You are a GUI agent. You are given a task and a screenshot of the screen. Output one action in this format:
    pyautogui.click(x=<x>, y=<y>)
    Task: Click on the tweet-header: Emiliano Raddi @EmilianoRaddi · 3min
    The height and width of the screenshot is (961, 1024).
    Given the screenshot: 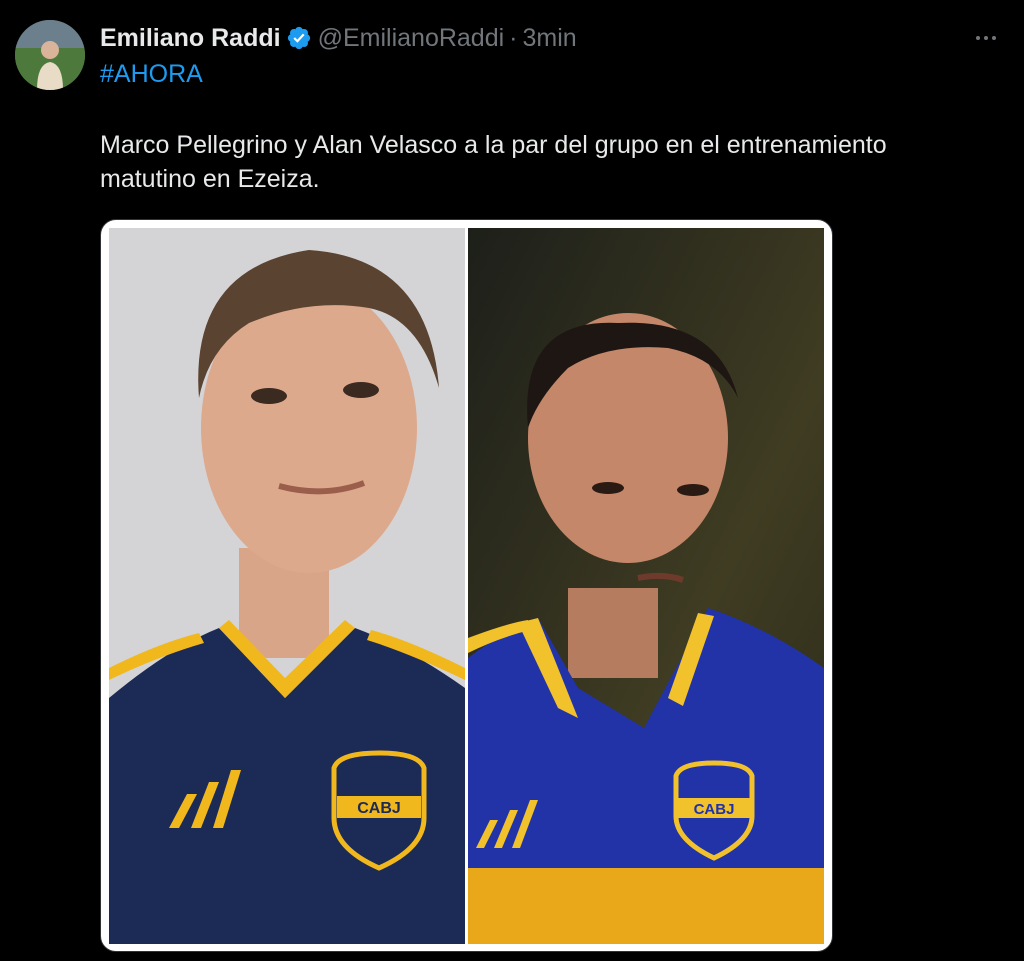 What is the action you would take?
    pyautogui.click(x=338, y=38)
    